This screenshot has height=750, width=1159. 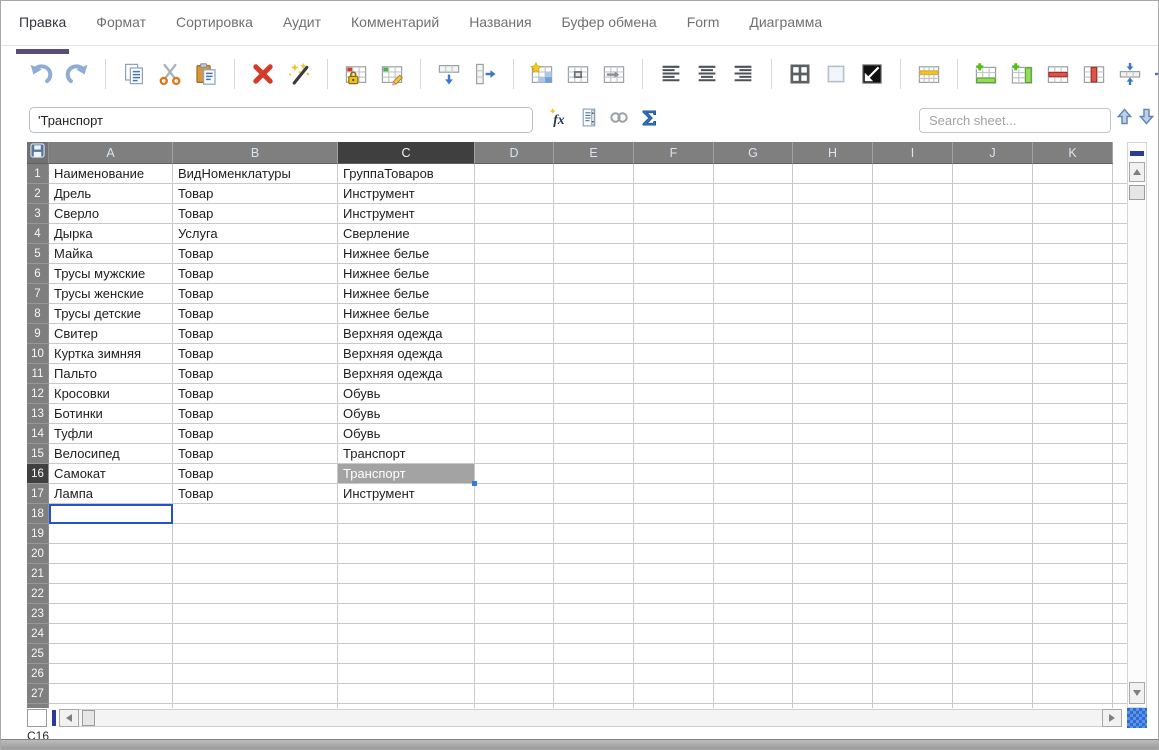 I want to click on cell-E22, so click(x=594, y=594).